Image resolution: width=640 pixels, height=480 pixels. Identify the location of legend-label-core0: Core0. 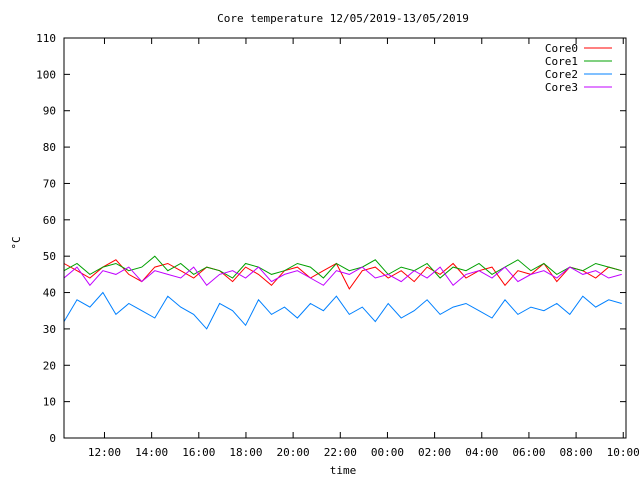
(561, 48).